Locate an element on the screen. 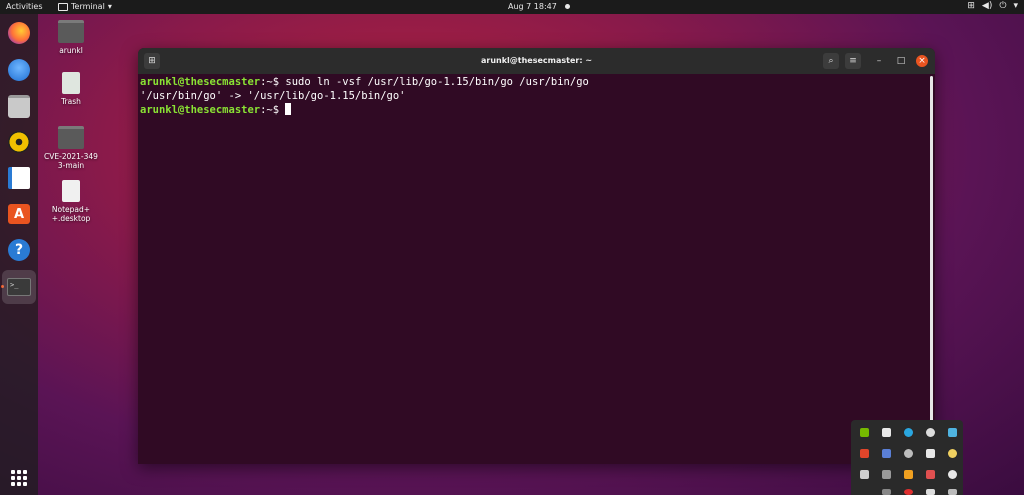 The height and width of the screenshot is (495, 1024). grid-icon is located at coordinates (19, 478).